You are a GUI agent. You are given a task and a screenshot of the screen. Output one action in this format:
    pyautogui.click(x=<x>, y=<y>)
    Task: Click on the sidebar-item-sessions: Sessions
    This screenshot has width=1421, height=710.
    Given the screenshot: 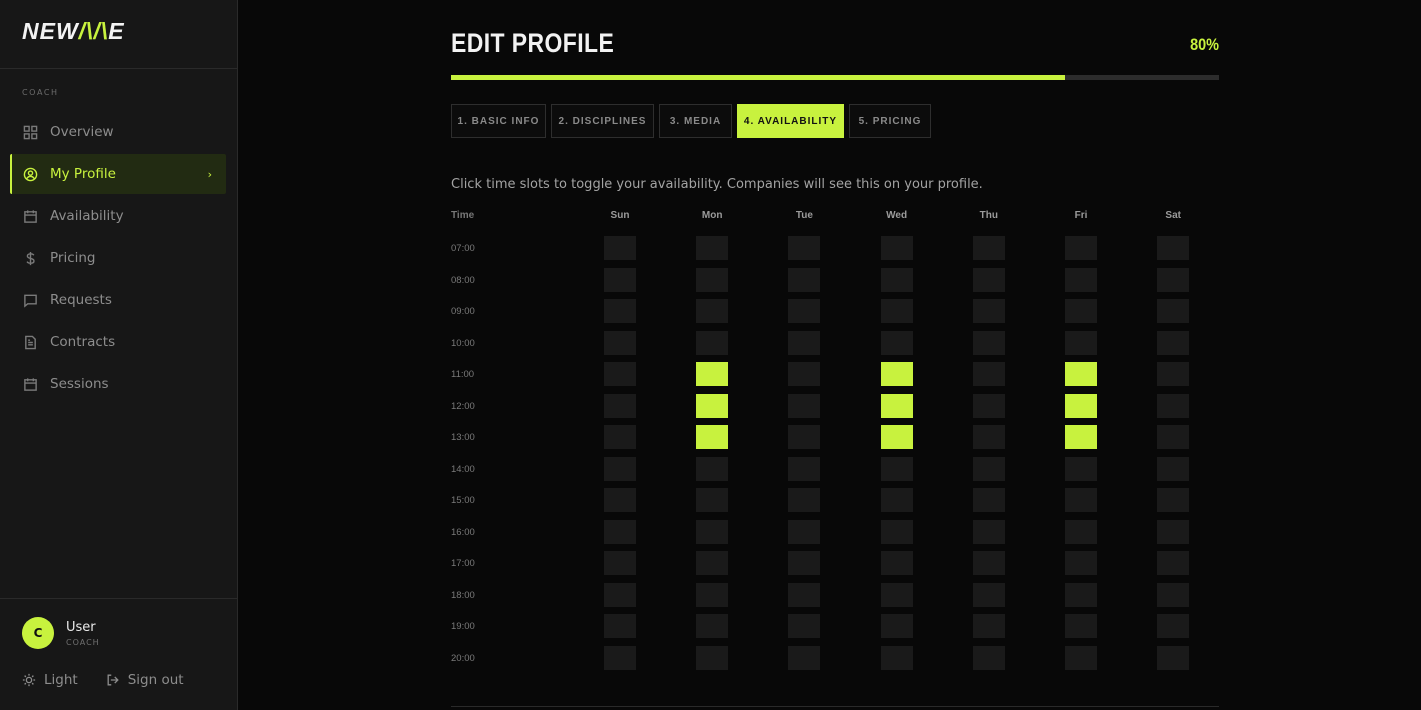 What is the action you would take?
    pyautogui.click(x=118, y=384)
    